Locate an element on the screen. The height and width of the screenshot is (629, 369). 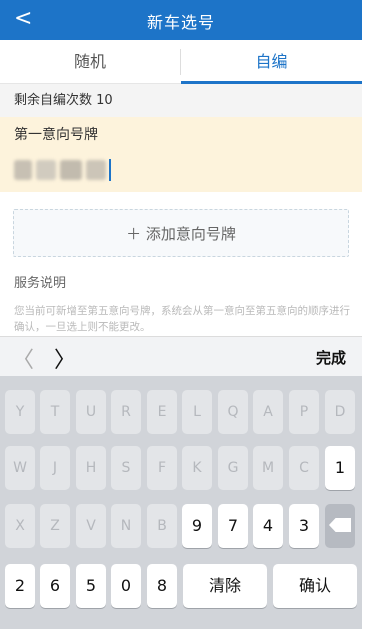
key: R is located at coordinates (126, 412).